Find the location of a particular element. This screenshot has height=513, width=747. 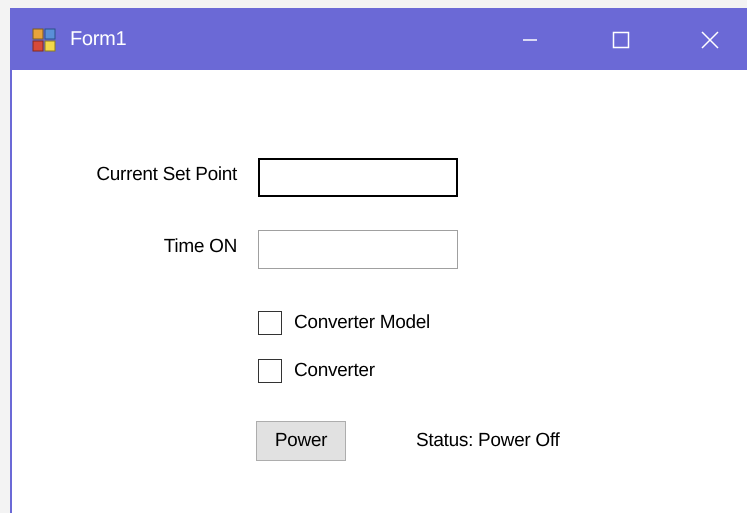

field-label: Time ON is located at coordinates (200, 247).